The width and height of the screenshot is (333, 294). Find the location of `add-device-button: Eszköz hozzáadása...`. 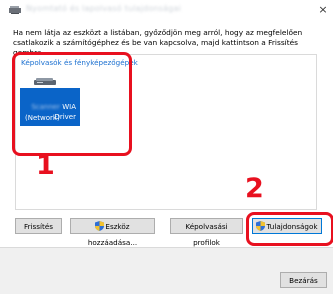

add-device-button: Eszköz hozzáadása... is located at coordinates (112, 232).